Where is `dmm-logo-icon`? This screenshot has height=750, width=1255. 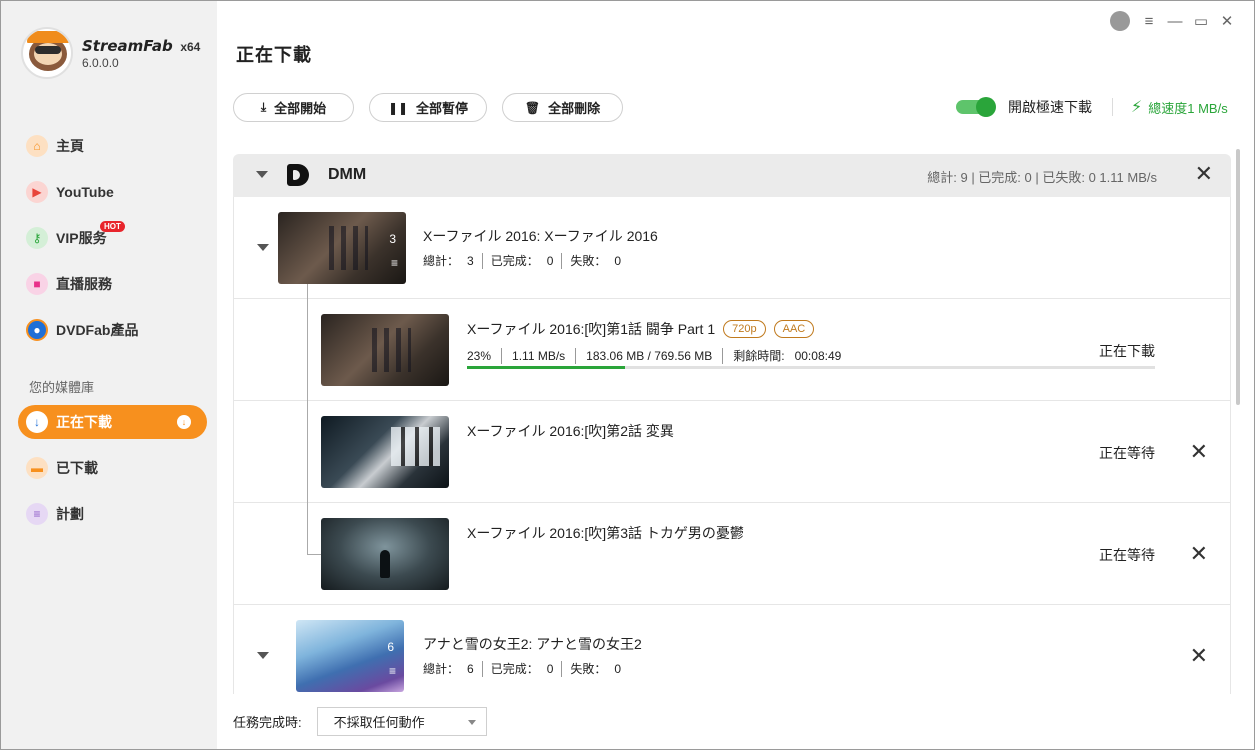
dmm-logo-icon is located at coordinates (298, 175).